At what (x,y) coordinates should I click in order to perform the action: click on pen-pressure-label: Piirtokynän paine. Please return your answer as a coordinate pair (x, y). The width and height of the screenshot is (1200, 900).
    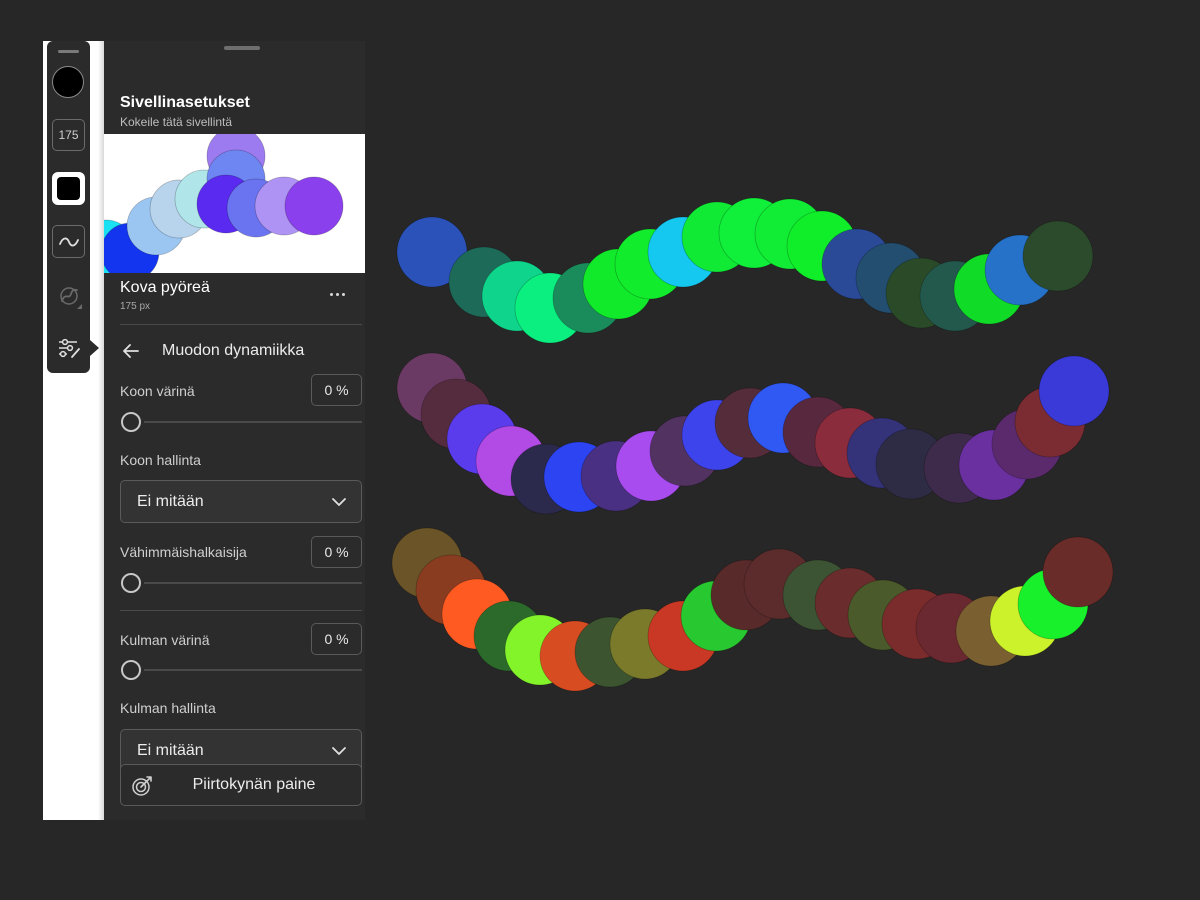
    Looking at the image, I should click on (254, 784).